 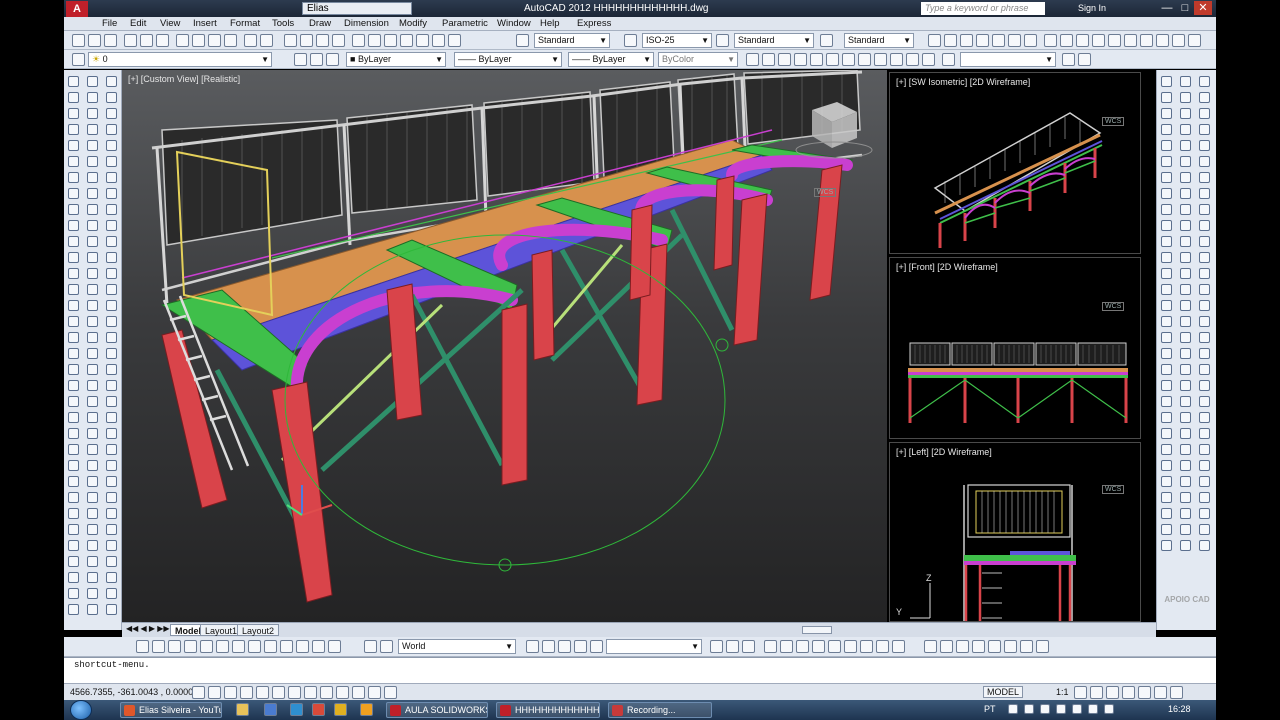 What do you see at coordinates (334, 646) in the screenshot?
I see `ucs-apply-icon` at bounding box center [334, 646].